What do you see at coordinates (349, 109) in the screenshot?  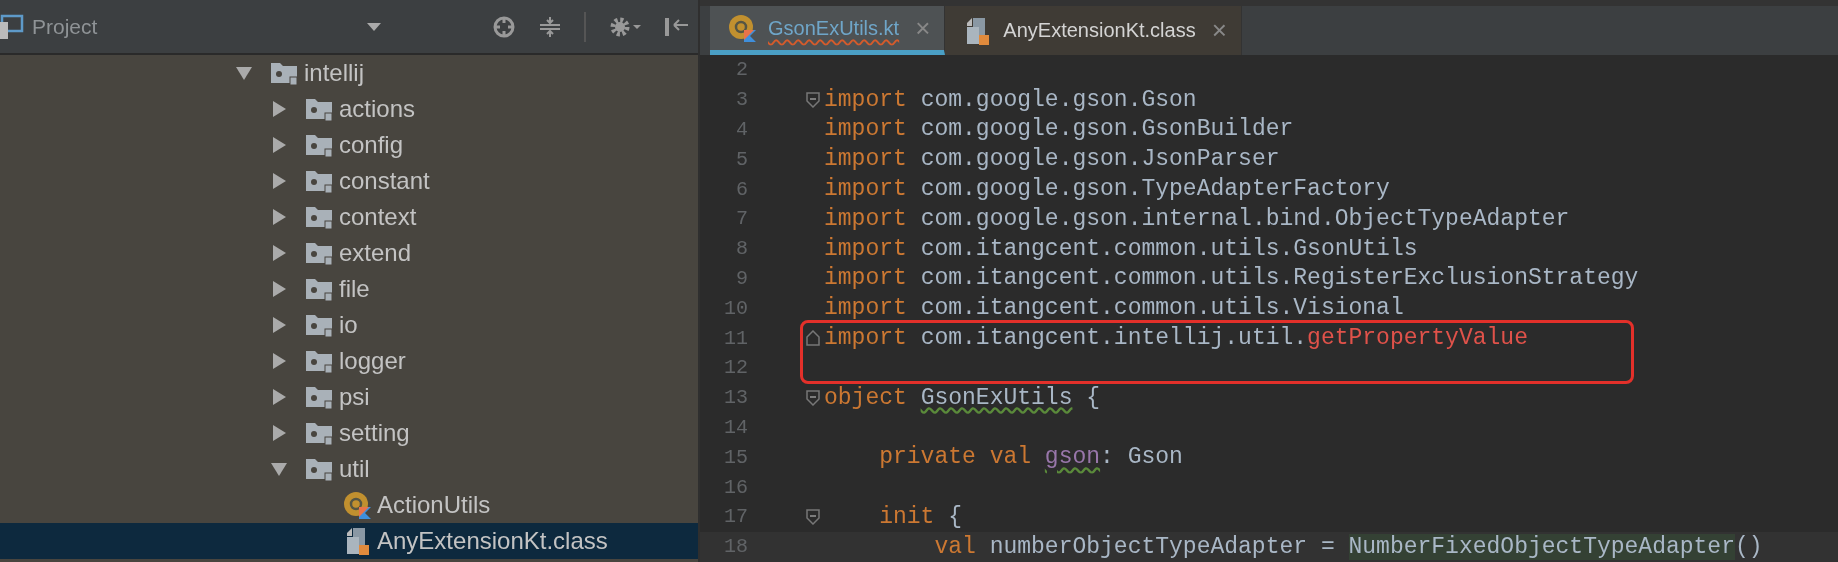 I see `tree-item: actions` at bounding box center [349, 109].